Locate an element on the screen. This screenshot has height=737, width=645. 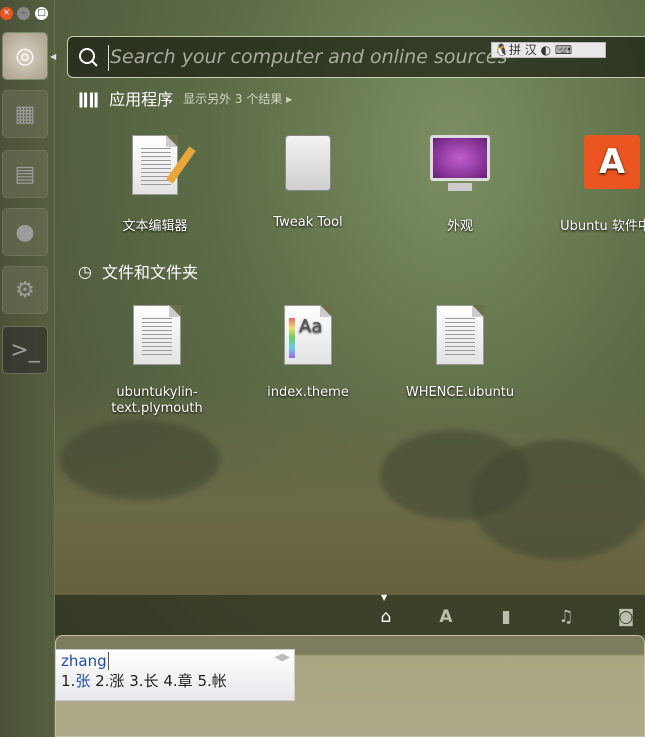
app-item: A Ubuntu 软件中心 is located at coordinates (591, 184).